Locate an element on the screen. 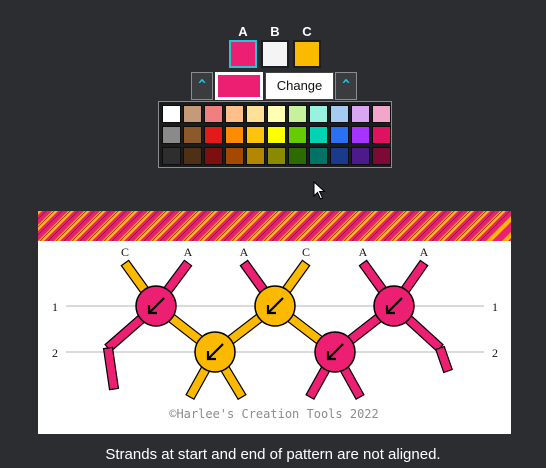 The width and height of the screenshot is (546, 468). row-label-right-2: 2 is located at coordinates (495, 353).